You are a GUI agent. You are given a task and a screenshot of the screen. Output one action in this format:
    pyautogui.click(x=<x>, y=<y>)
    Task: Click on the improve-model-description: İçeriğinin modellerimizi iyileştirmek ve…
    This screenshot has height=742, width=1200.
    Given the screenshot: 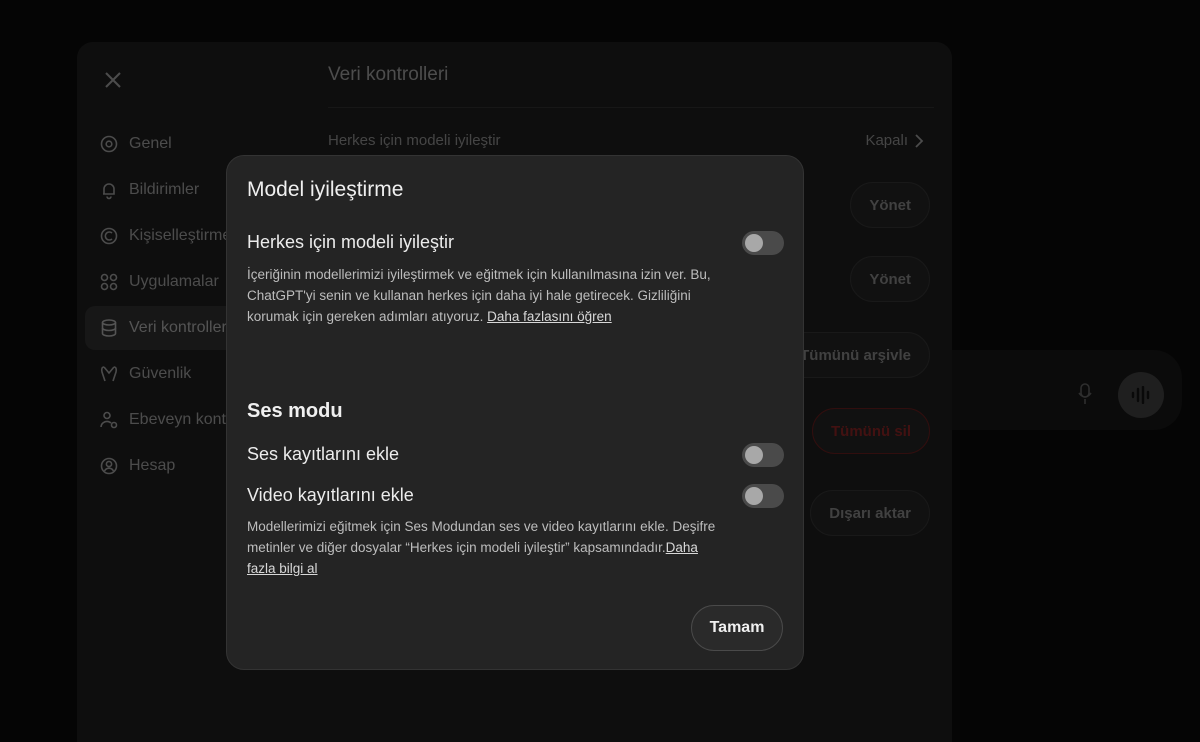 What is the action you would take?
    pyautogui.click(x=482, y=295)
    